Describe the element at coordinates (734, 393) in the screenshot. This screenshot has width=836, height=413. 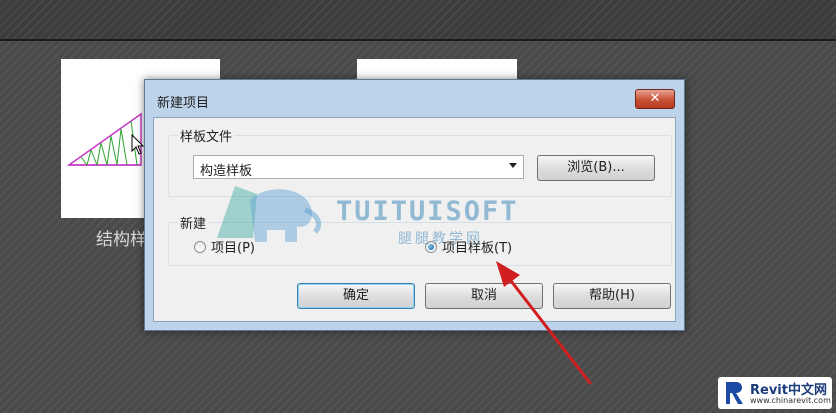
I see `revit-r-icon` at that location.